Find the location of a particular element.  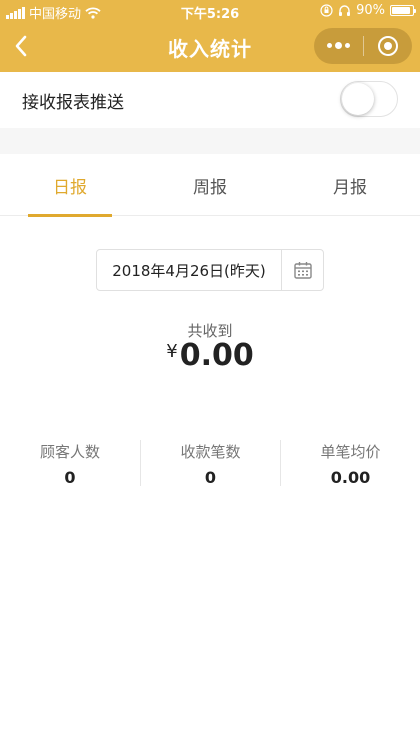

stat-label: 顾客人数 is located at coordinates (69, 452).